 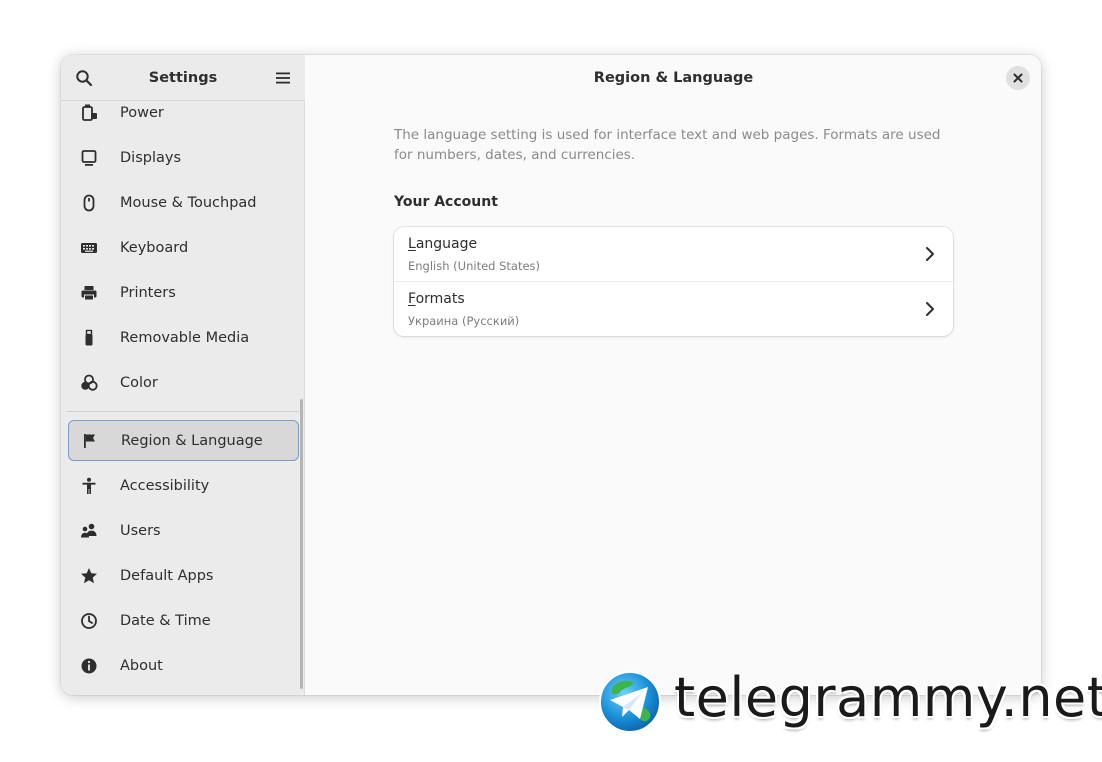 What do you see at coordinates (89, 203) in the screenshot?
I see `mouse-icon` at bounding box center [89, 203].